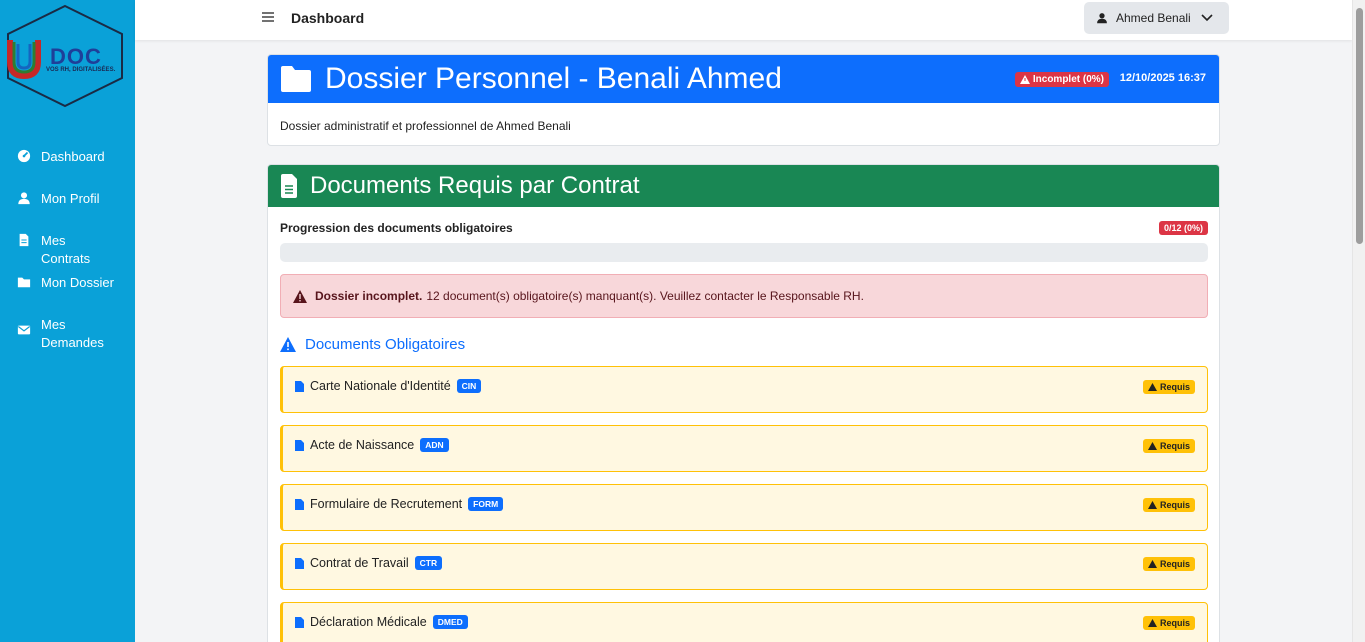 This screenshot has height=642, width=1365. Describe the element at coordinates (81, 70) in the screenshot. I see `logo-tagline: VOS RH, DIGITALISÉES.` at that location.